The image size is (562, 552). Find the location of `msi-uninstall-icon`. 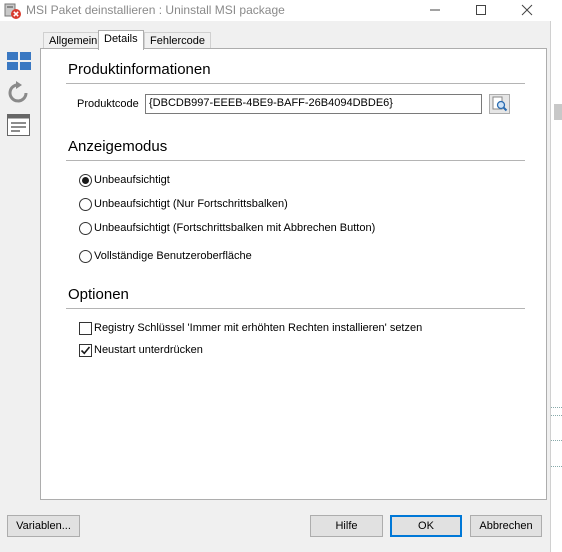

msi-uninstall-icon is located at coordinates (13, 11).